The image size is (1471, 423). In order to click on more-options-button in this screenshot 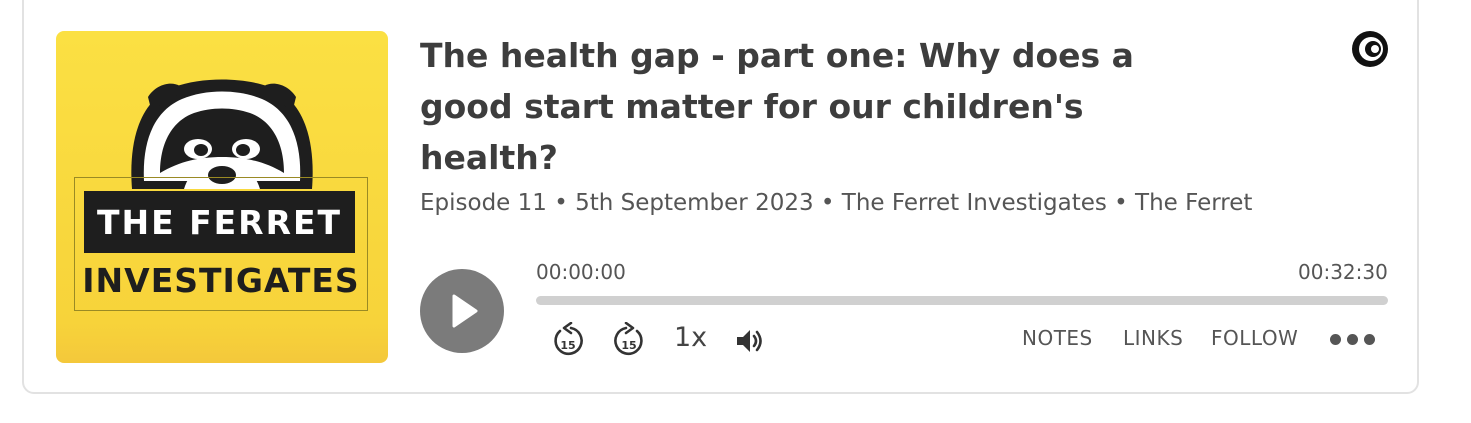, I will do `click(1352, 339)`.